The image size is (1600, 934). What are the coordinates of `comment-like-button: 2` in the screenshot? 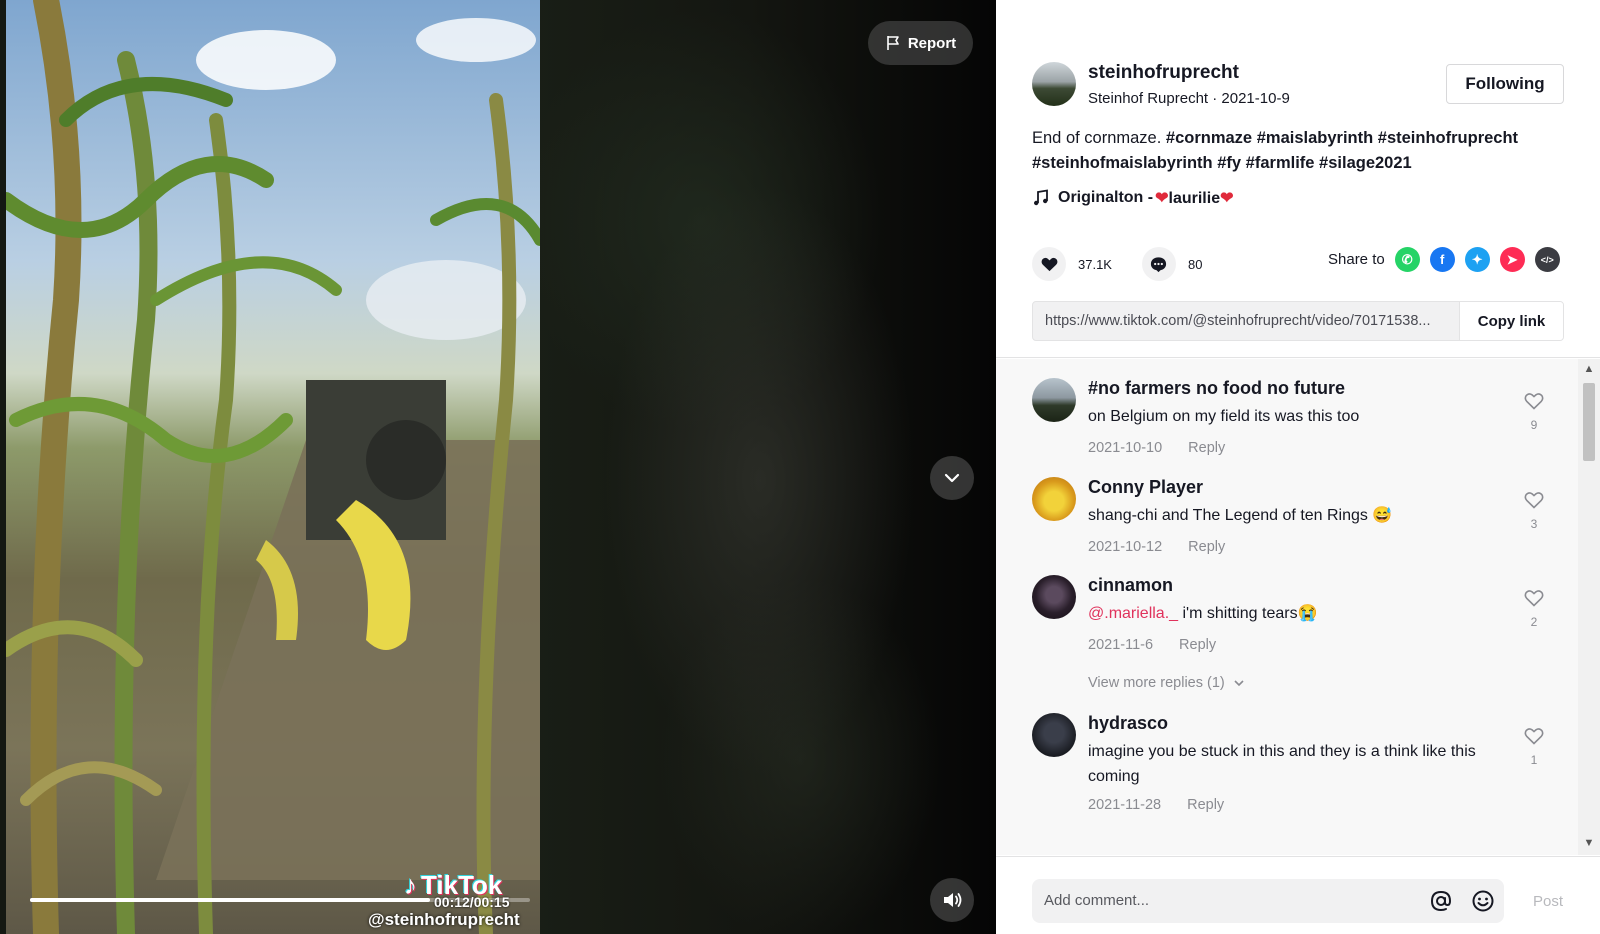 It's located at (1534, 608).